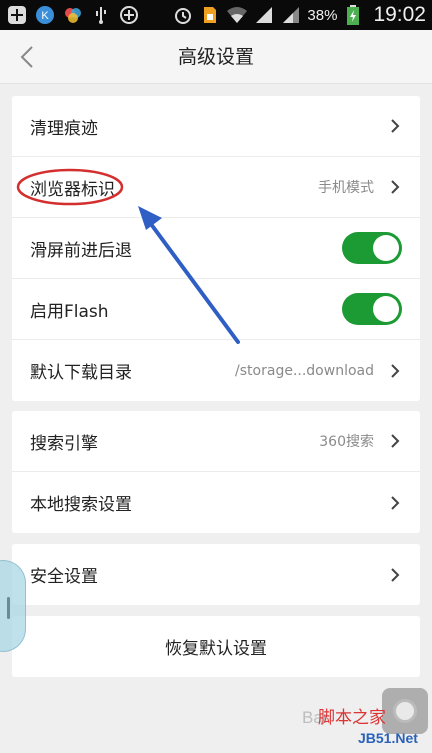 This screenshot has height=753, width=432. What do you see at coordinates (322, 15) in the screenshot?
I see `battery-percent: 38%` at bounding box center [322, 15].